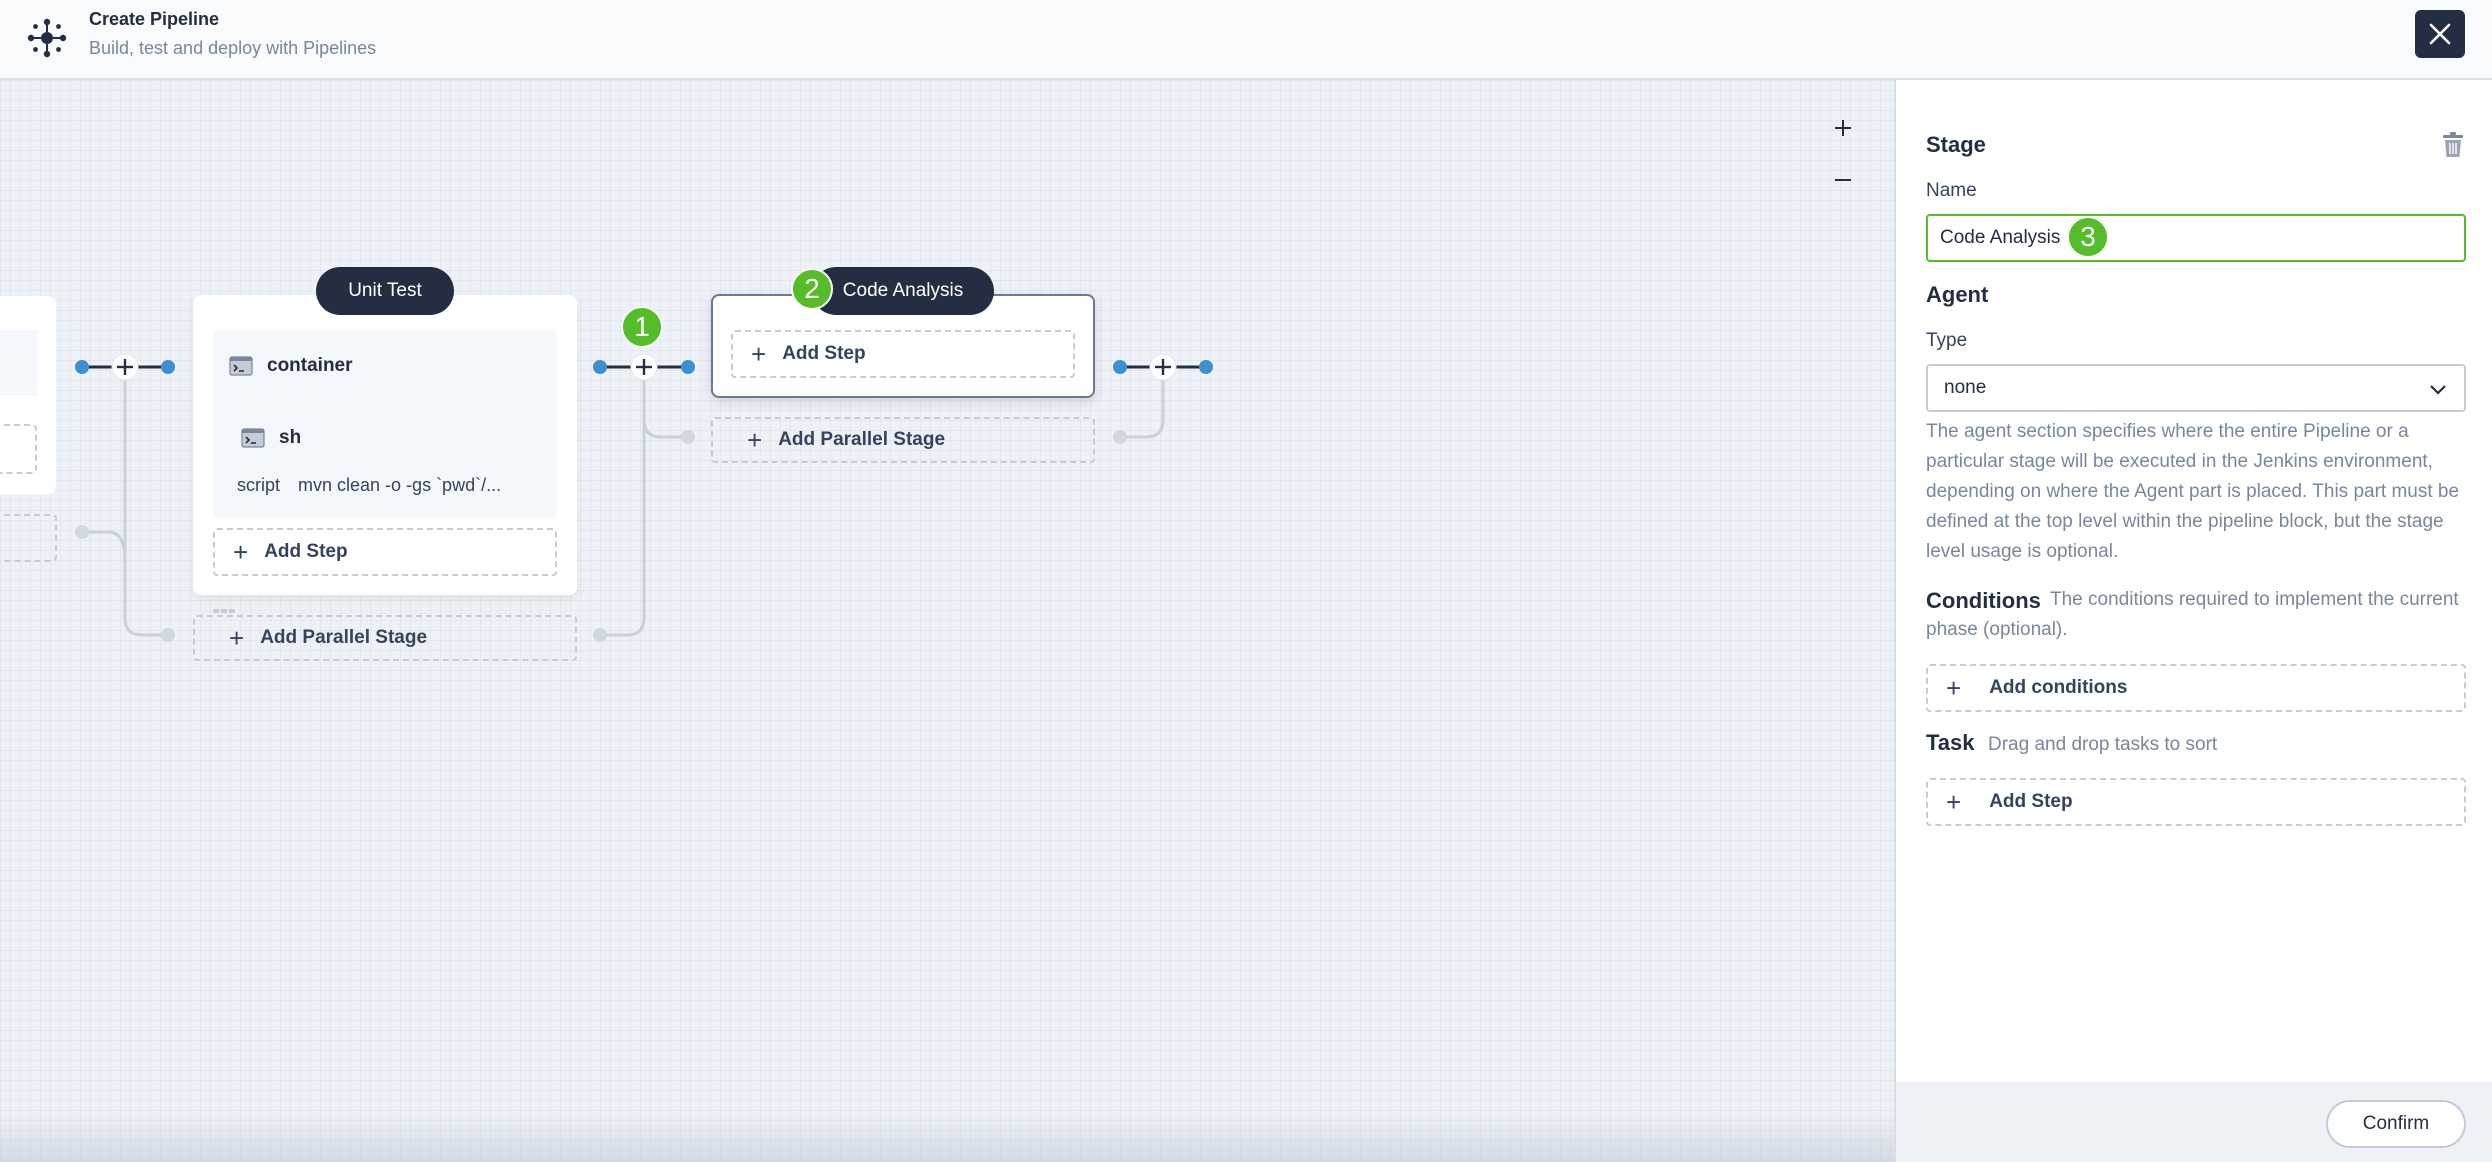  I want to click on confirm-button: Confirm, so click(2396, 1124).